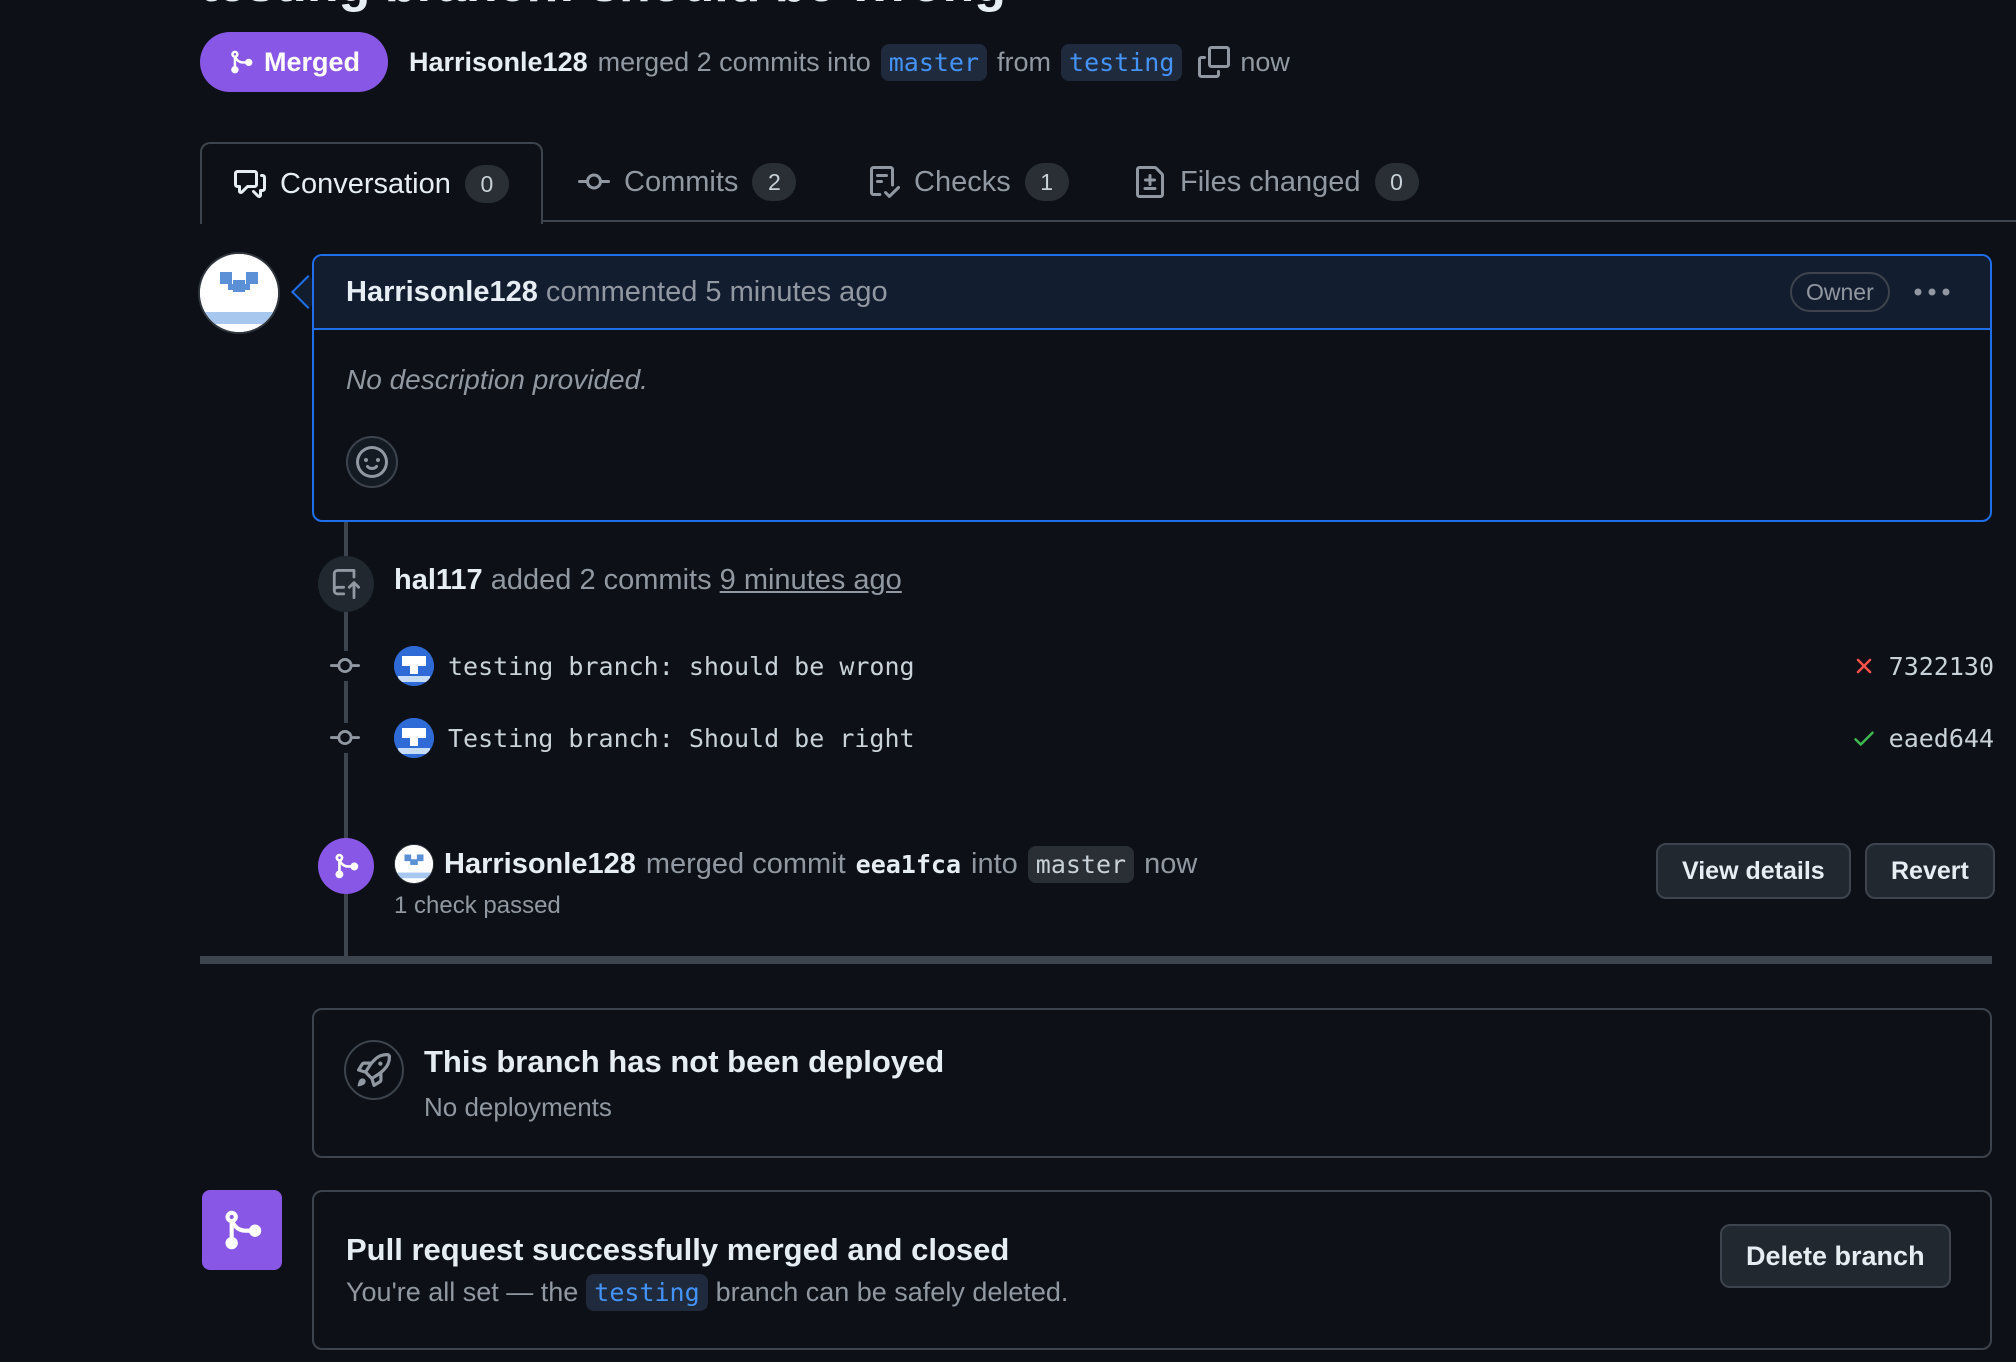  I want to click on owner-badge: Owner, so click(1840, 292).